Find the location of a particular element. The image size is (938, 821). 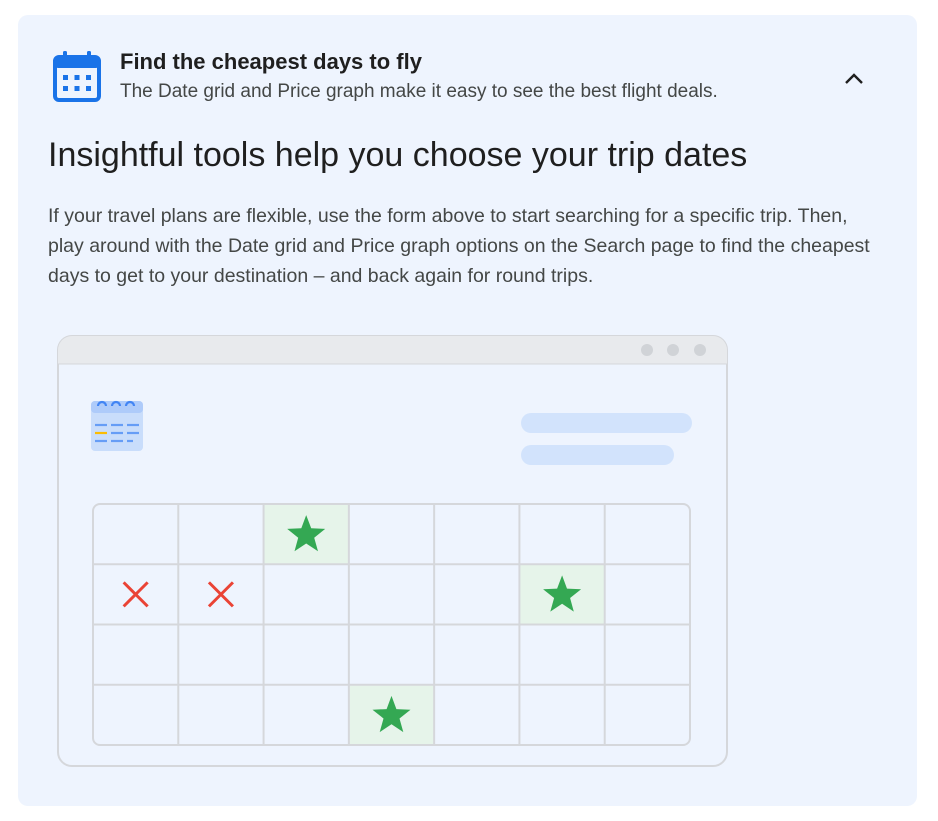

section-title: Find the cheapest days to fly is located at coordinates (271, 61).